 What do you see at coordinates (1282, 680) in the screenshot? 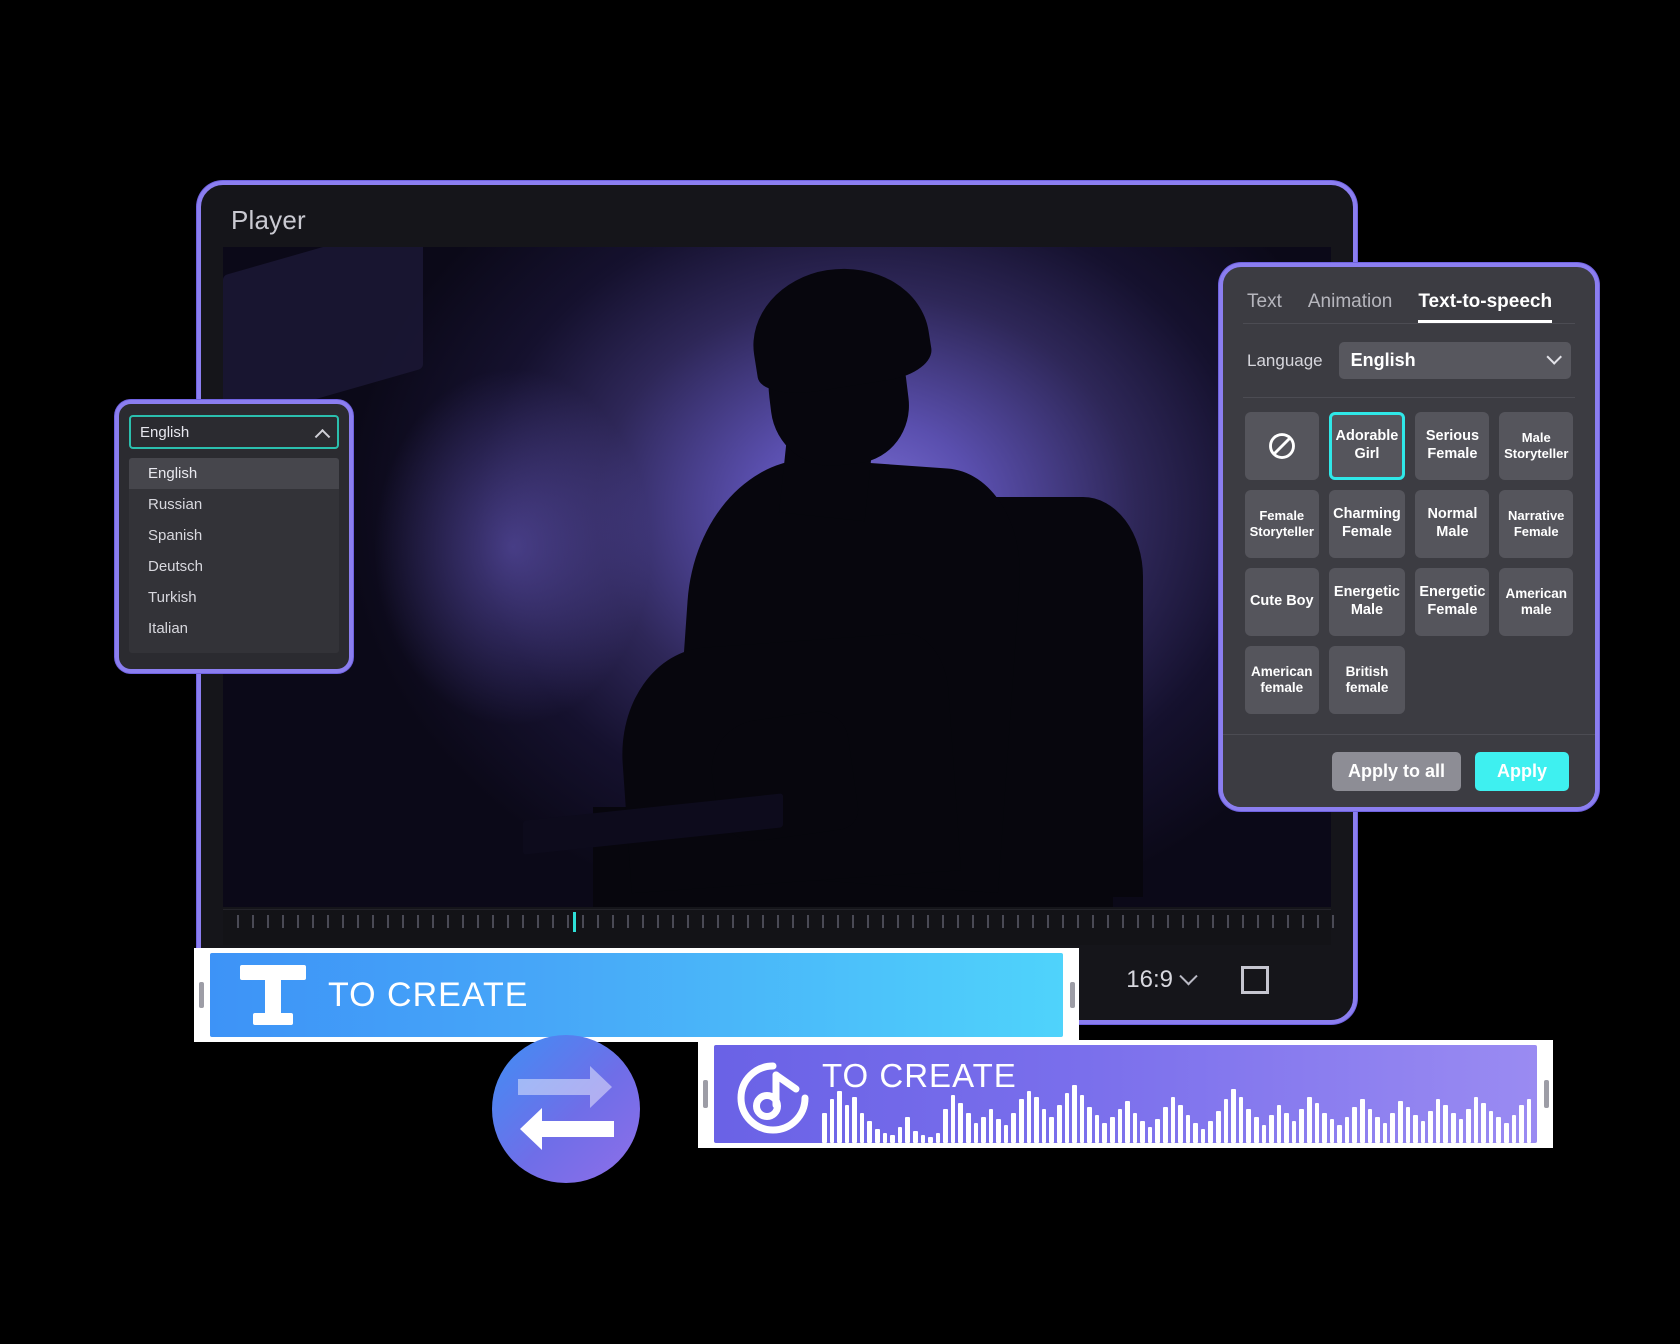
I see `voice-option-american-female: American female` at bounding box center [1282, 680].